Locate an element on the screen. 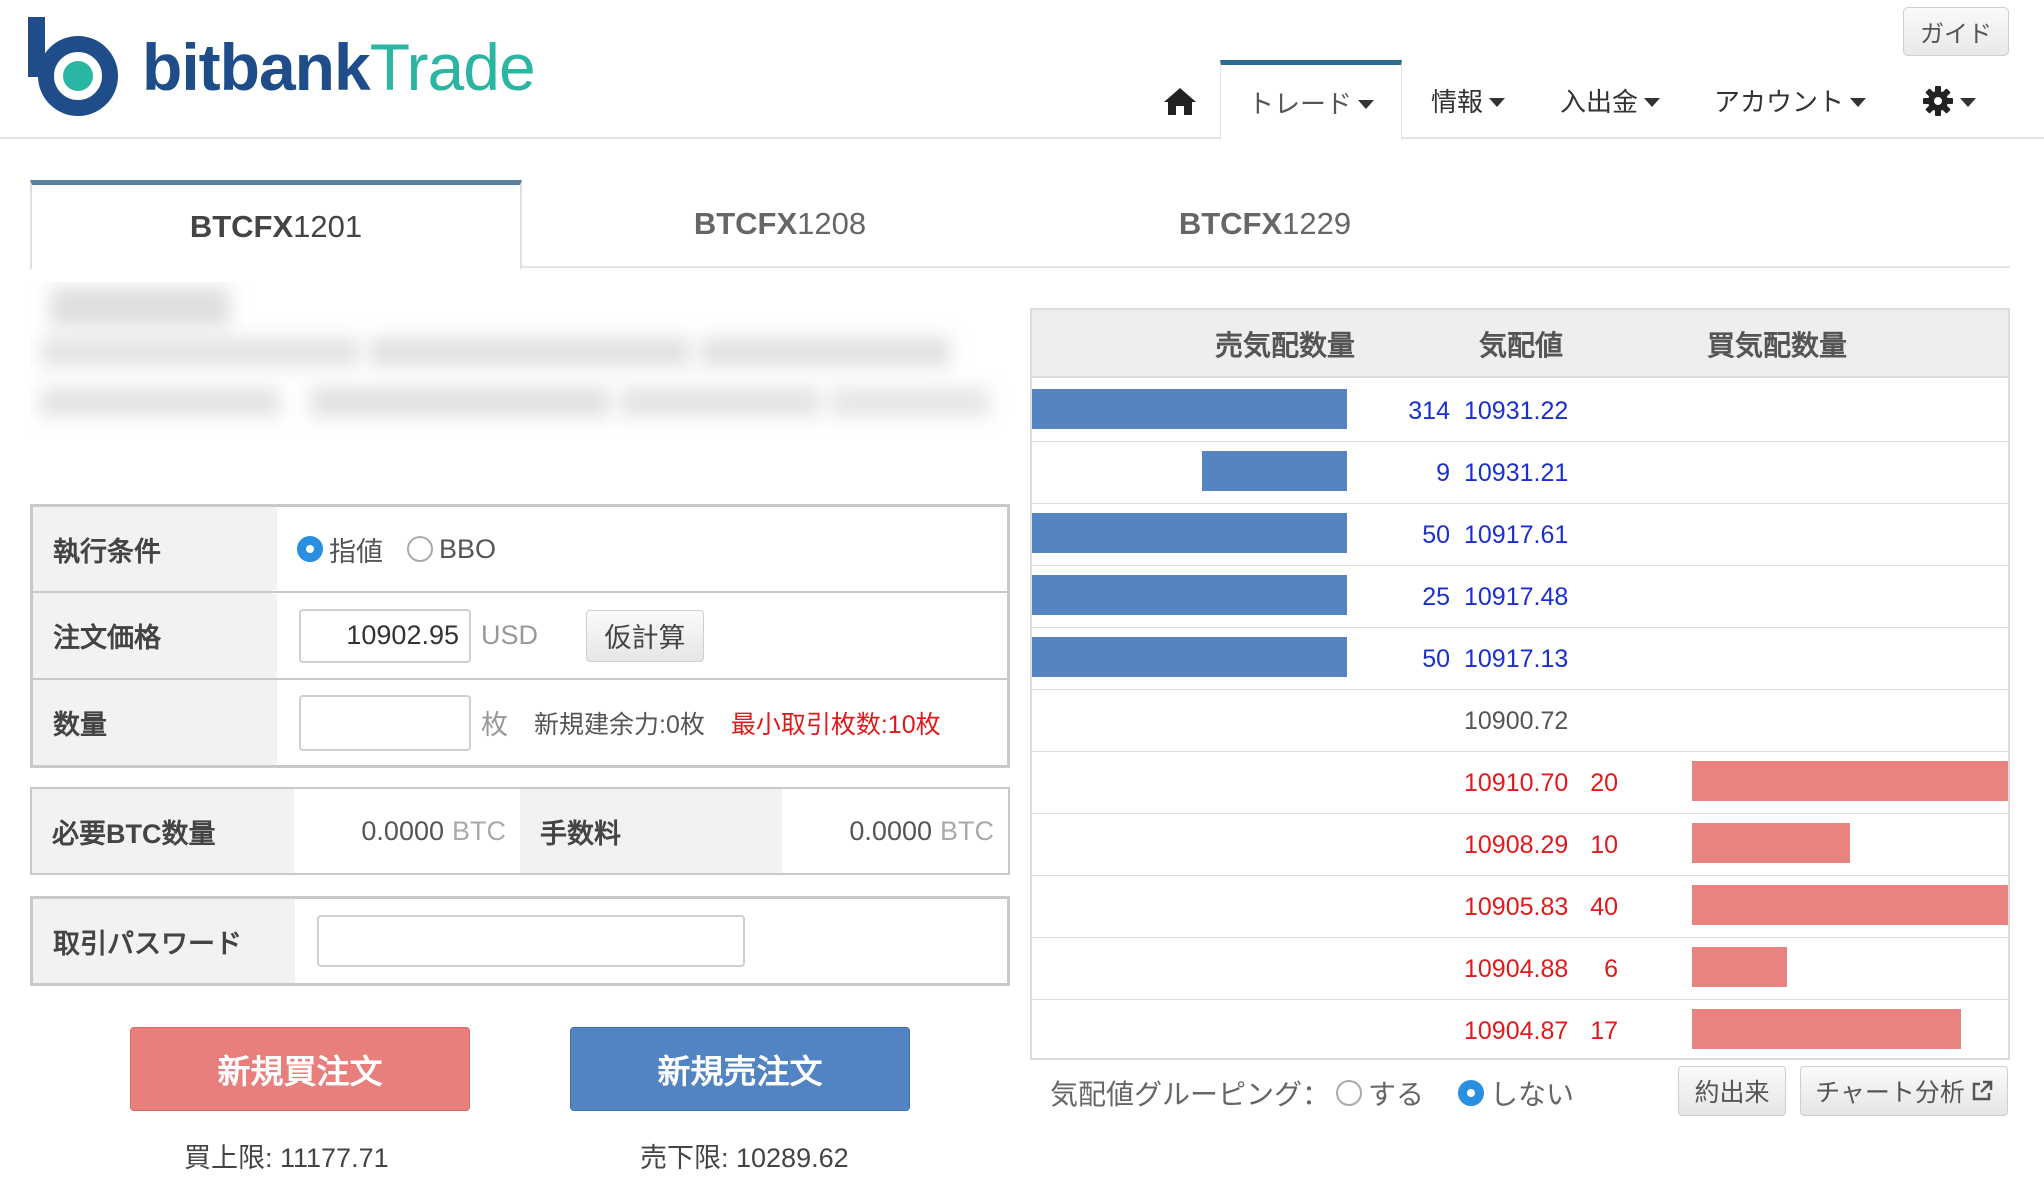 The height and width of the screenshot is (1180, 2044). quantity-unit: 枚 is located at coordinates (494, 725).